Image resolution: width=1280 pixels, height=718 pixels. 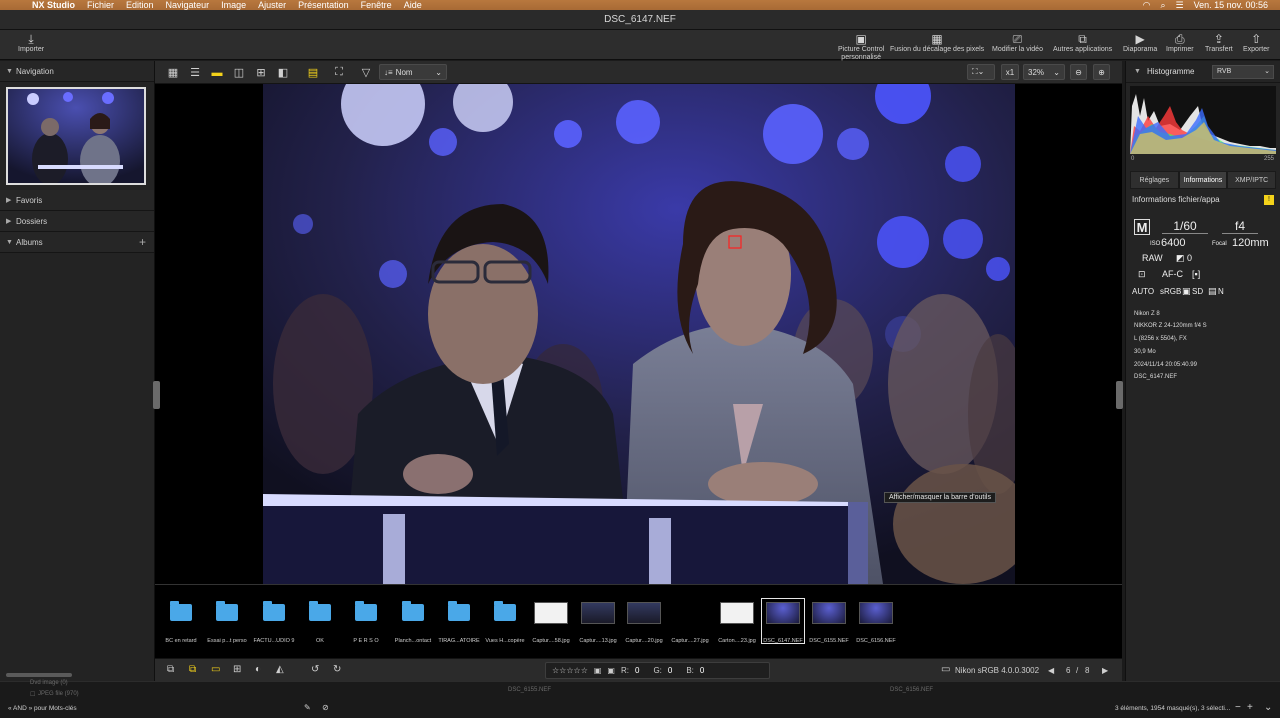 What do you see at coordinates (505, 621) in the screenshot?
I see `filmstrip-item: Vues H...copère` at bounding box center [505, 621].